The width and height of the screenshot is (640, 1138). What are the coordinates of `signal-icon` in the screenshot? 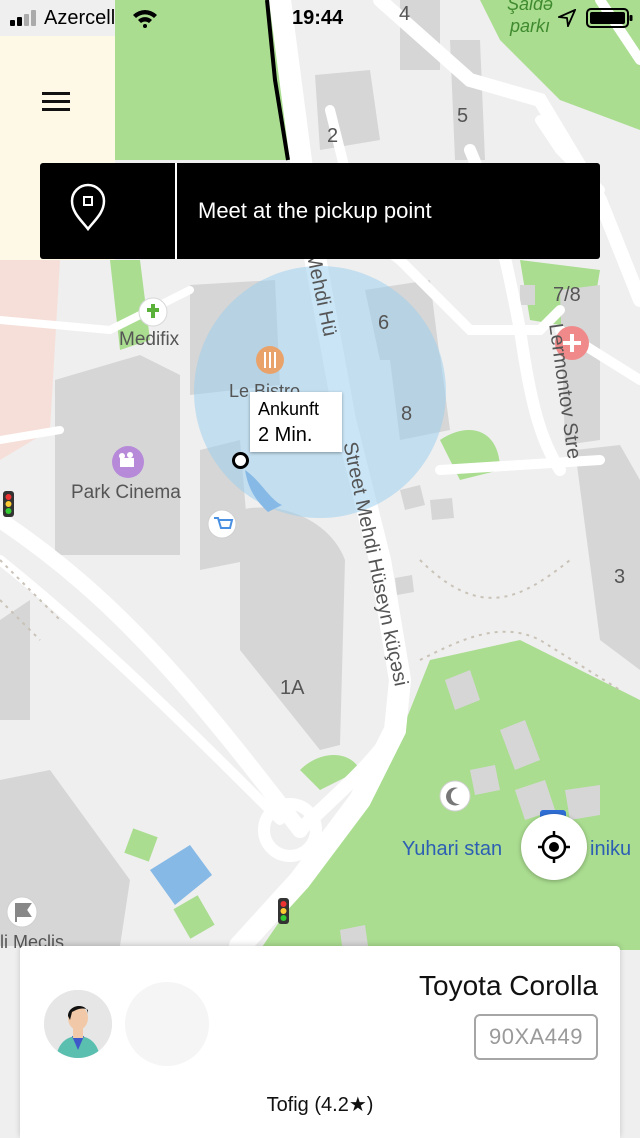 It's located at (23, 18).